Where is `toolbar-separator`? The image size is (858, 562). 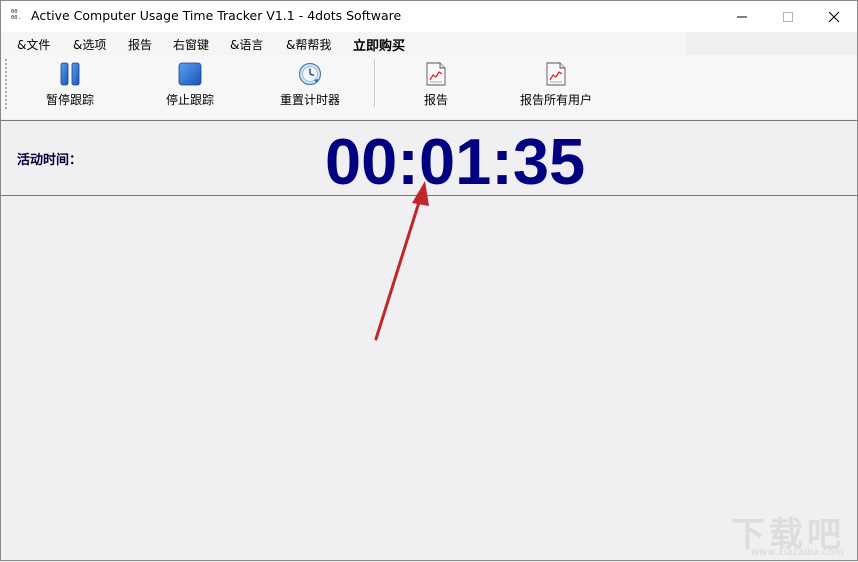 toolbar-separator is located at coordinates (374, 83).